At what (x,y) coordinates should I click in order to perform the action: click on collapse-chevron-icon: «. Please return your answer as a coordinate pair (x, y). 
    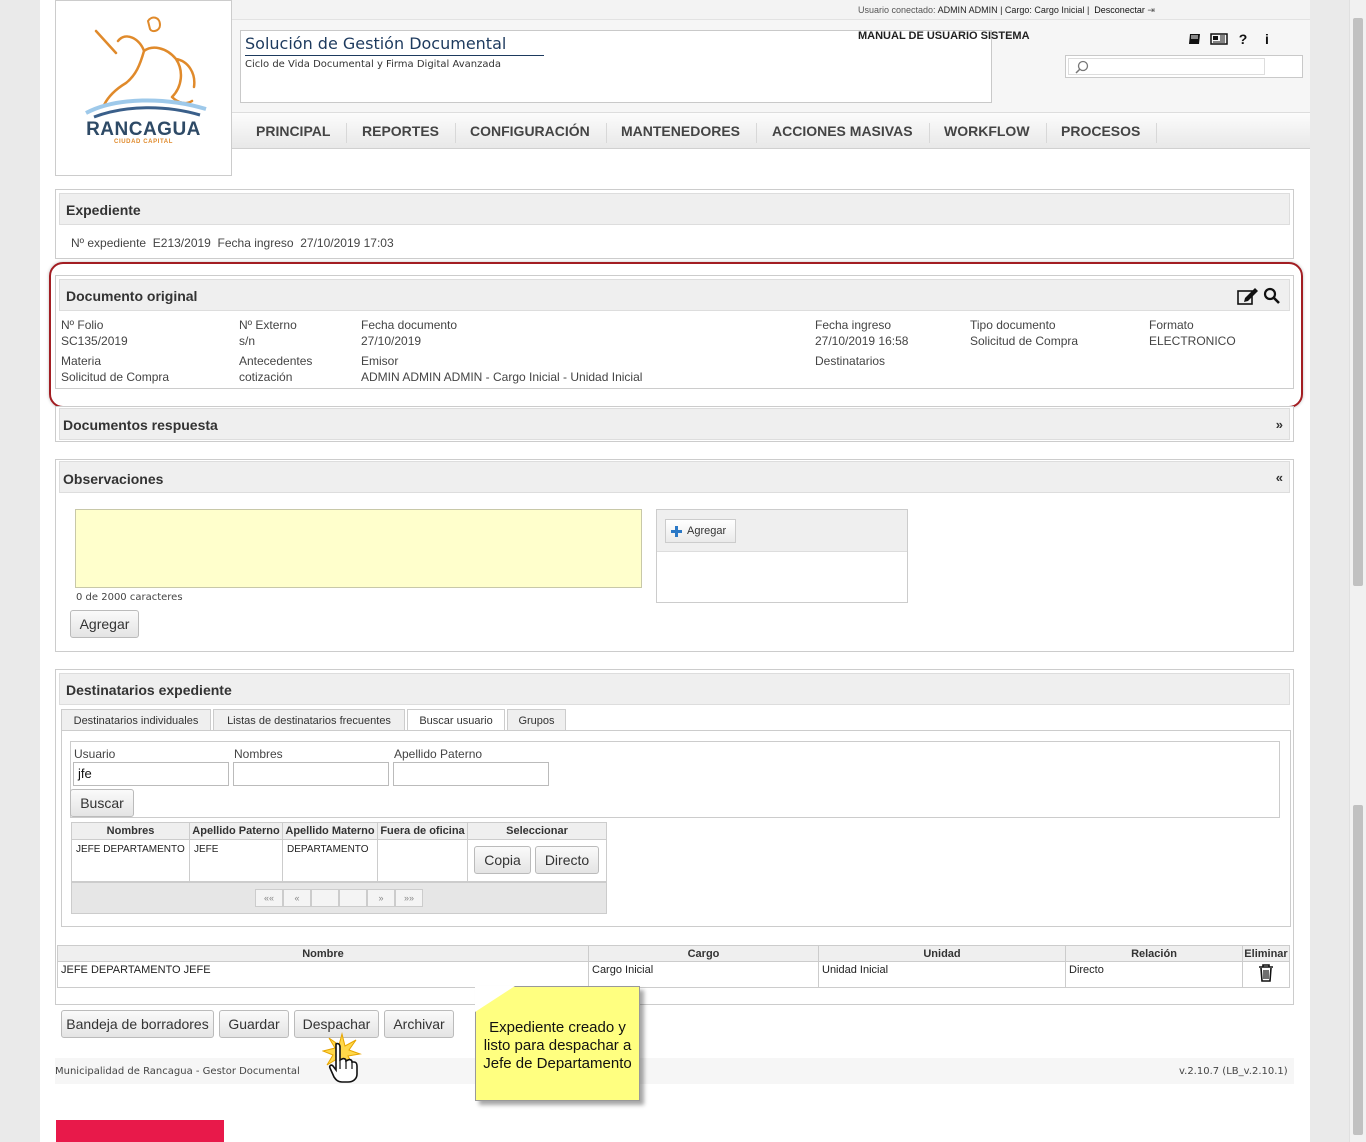
    Looking at the image, I should click on (1279, 477).